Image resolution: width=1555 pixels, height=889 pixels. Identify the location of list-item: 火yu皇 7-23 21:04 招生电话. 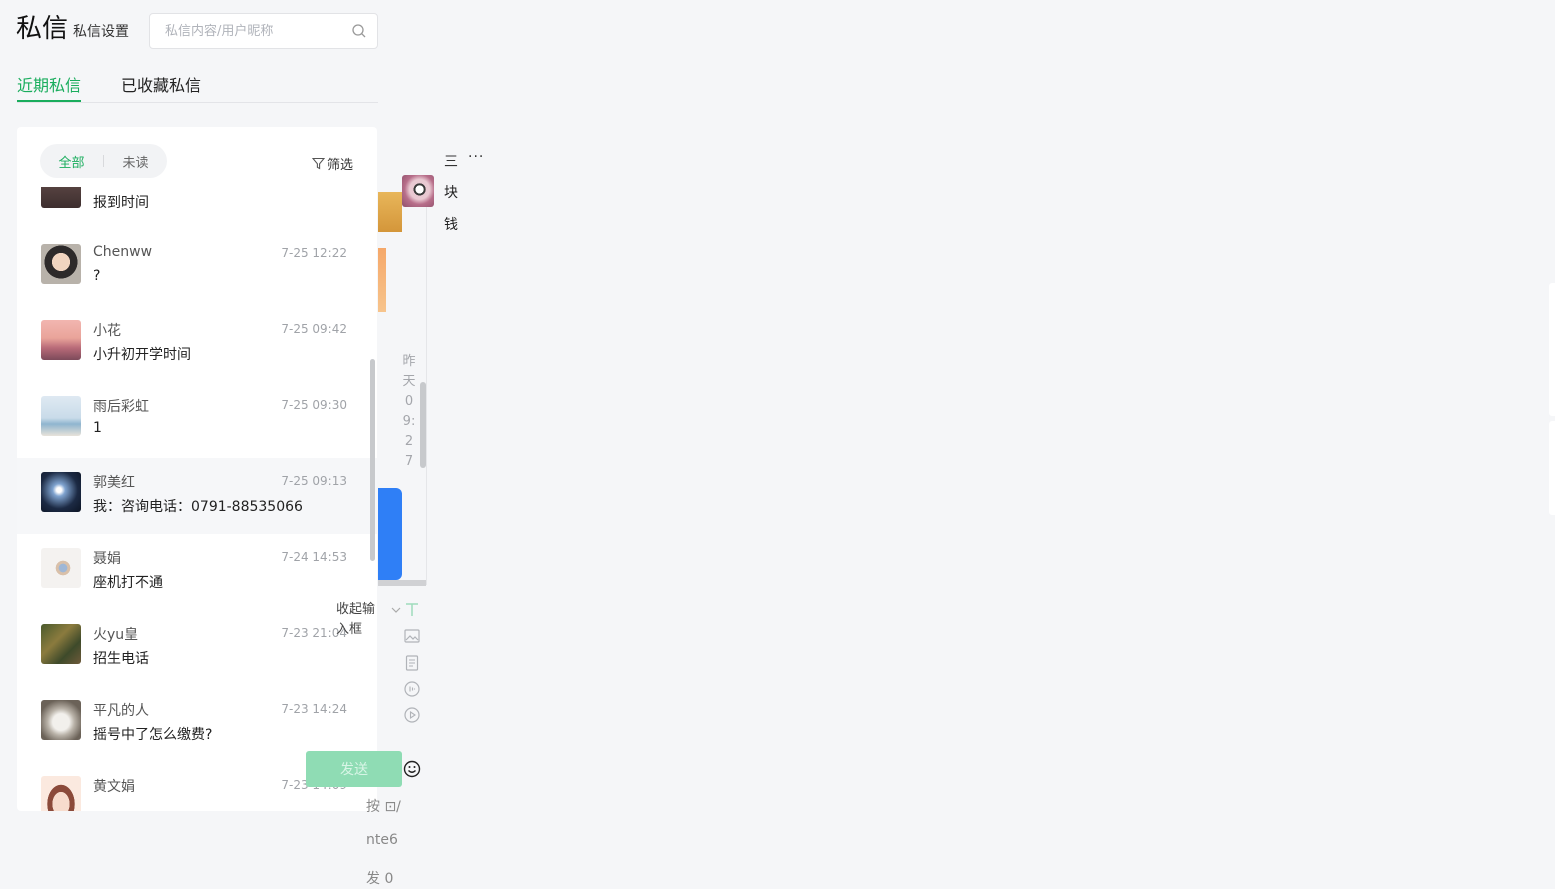
(197, 648).